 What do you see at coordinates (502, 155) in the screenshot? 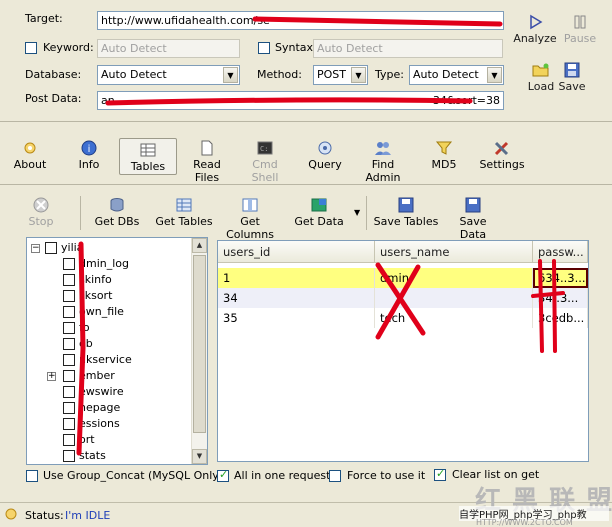
I see `tab-settings: Settings` at bounding box center [502, 155].